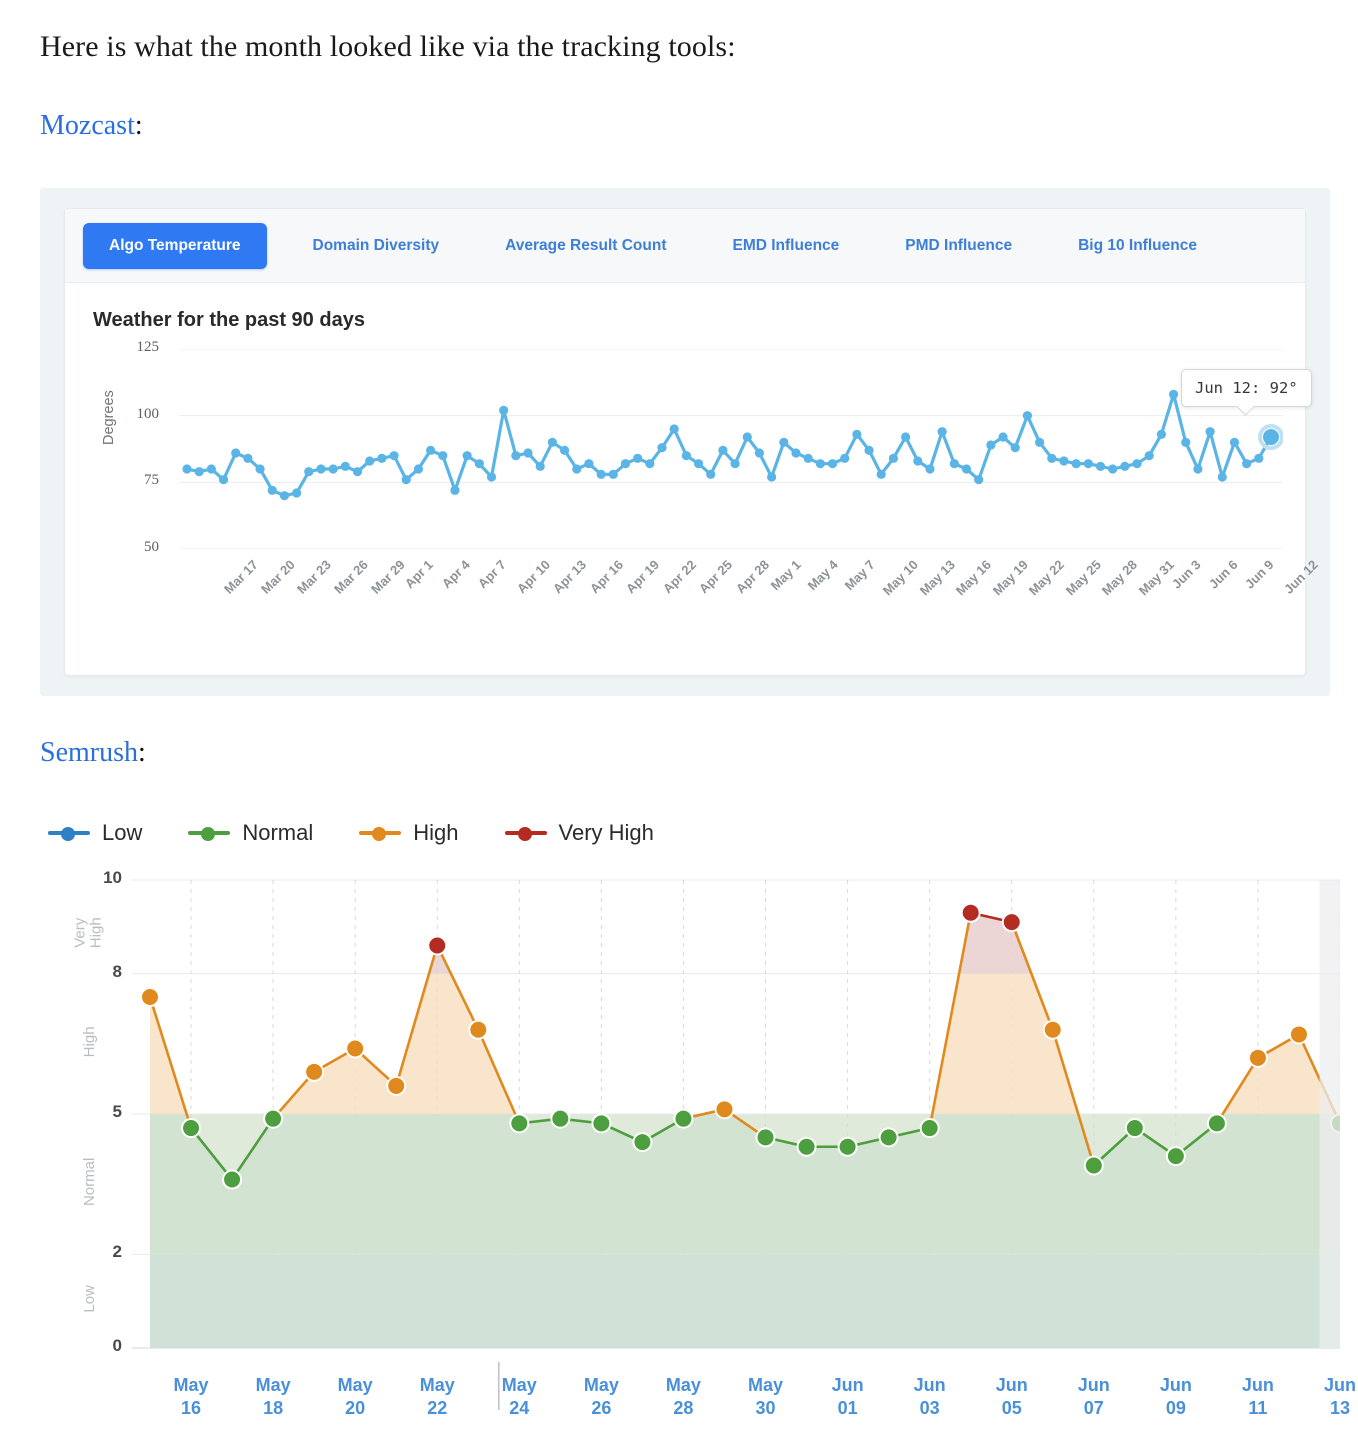 This screenshot has width=1358, height=1430. What do you see at coordinates (679, 577) in the screenshot?
I see `mozcast-x-tick: Apr 22` at bounding box center [679, 577].